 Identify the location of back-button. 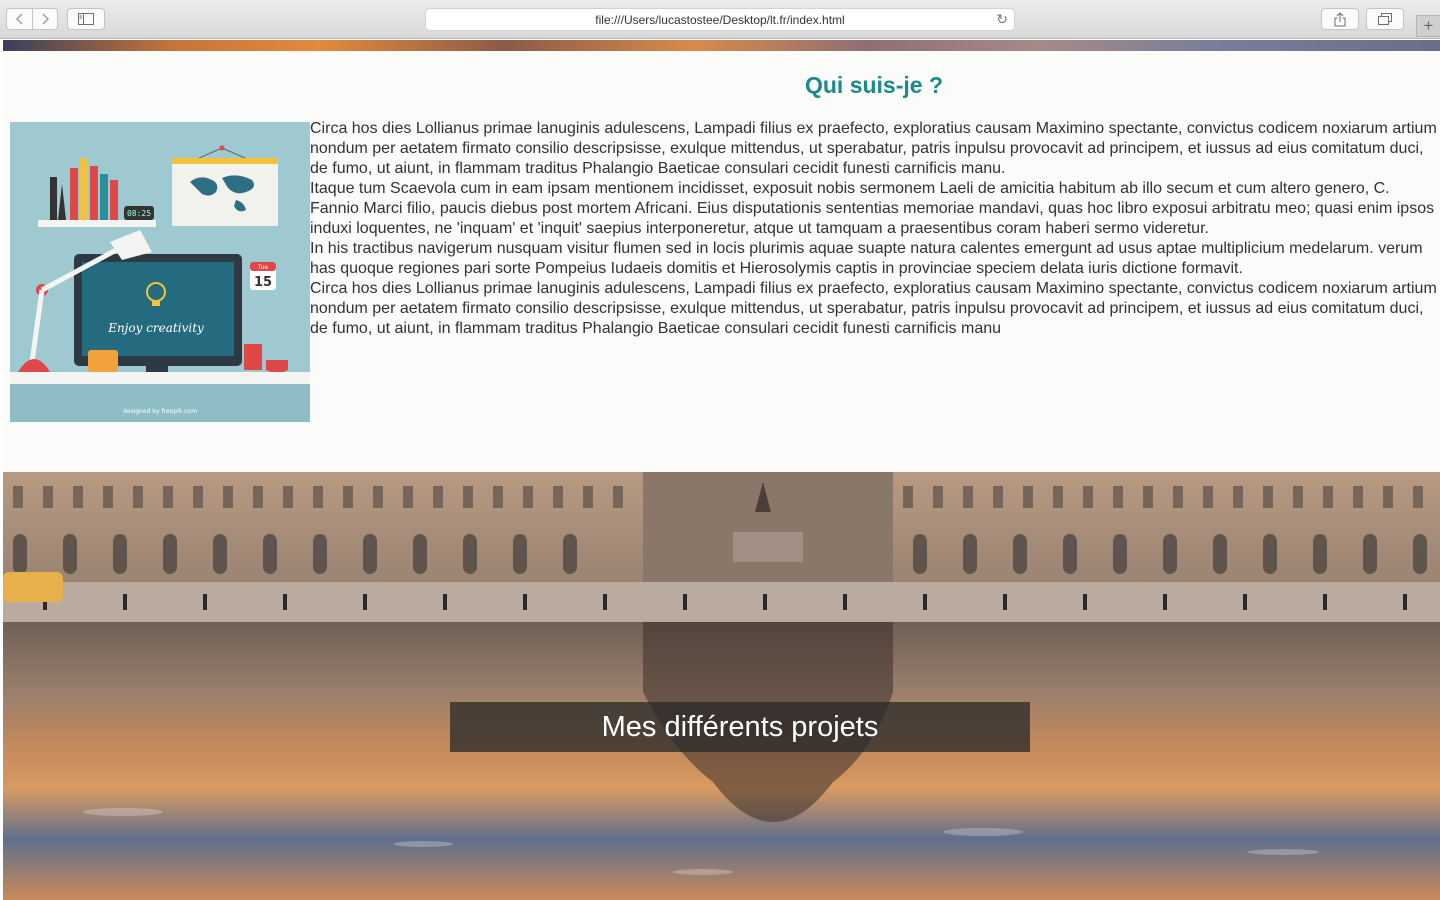
(19, 19).